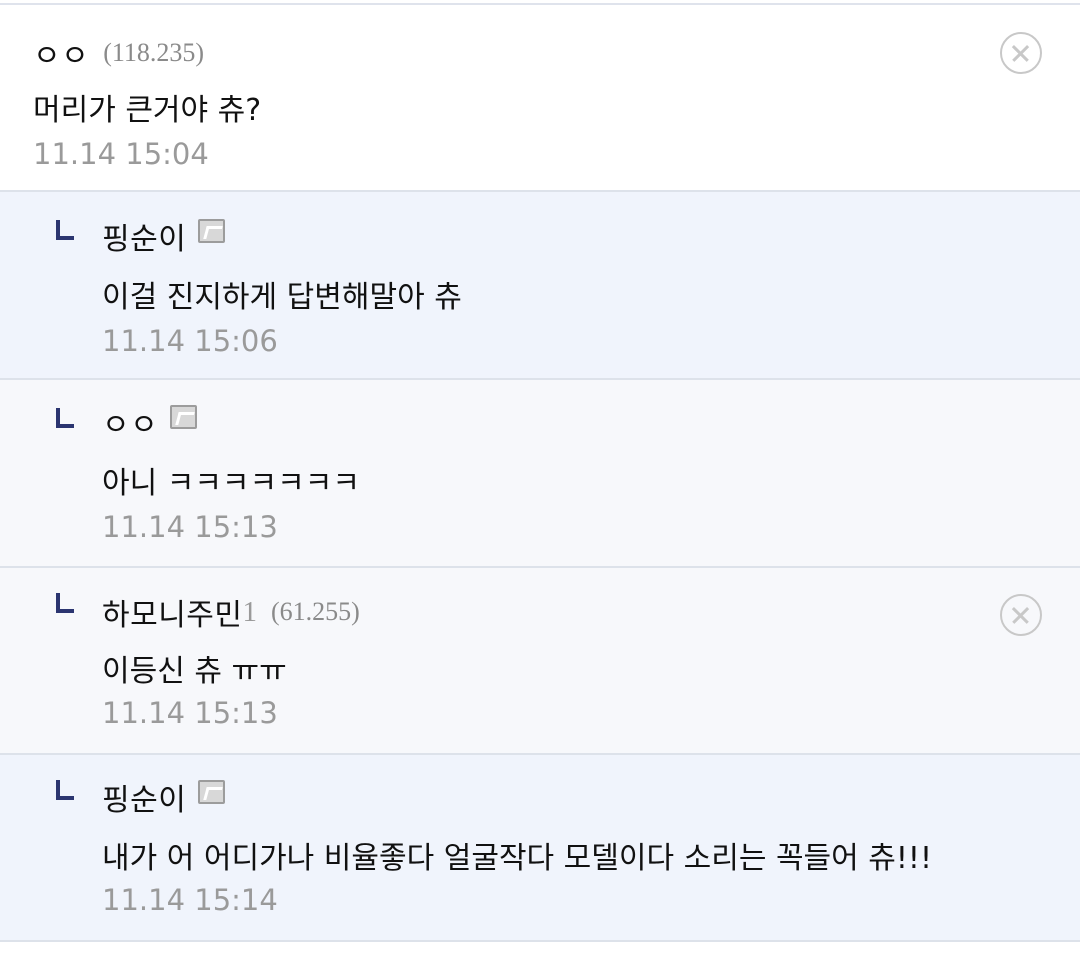 This screenshot has height=955, width=1080. Describe the element at coordinates (315, 611) in the screenshot. I see `comment-ip: (61.255)` at that location.